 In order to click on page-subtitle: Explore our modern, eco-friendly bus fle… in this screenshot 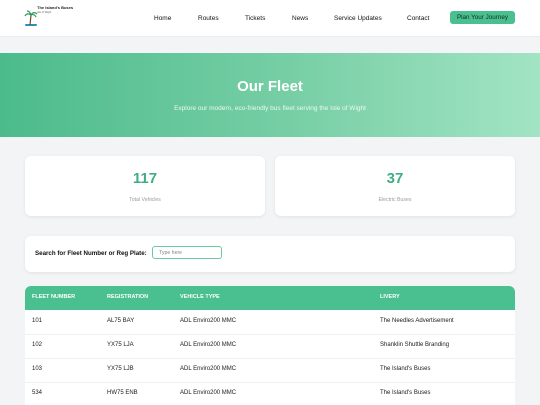, I will do `click(270, 108)`.